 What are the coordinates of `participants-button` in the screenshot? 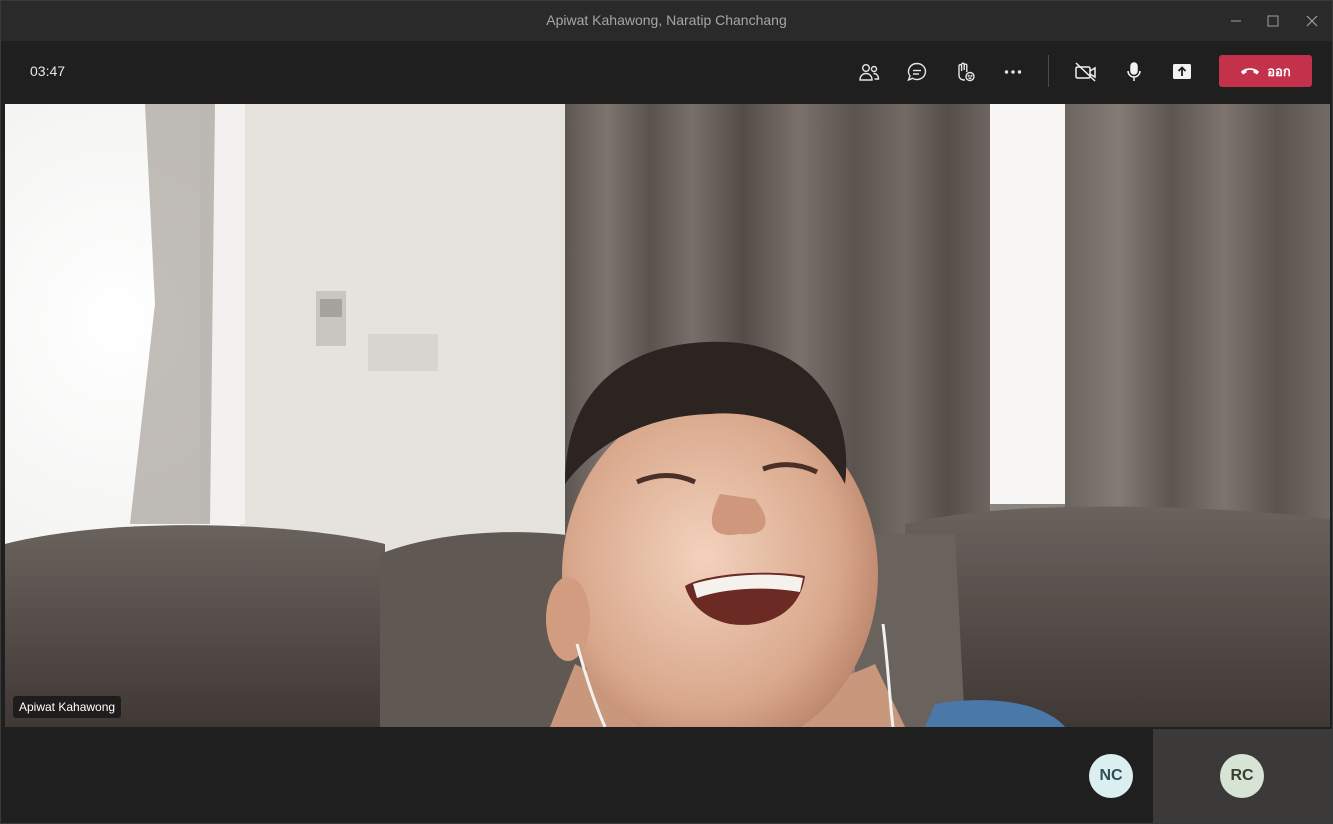 It's located at (869, 72).